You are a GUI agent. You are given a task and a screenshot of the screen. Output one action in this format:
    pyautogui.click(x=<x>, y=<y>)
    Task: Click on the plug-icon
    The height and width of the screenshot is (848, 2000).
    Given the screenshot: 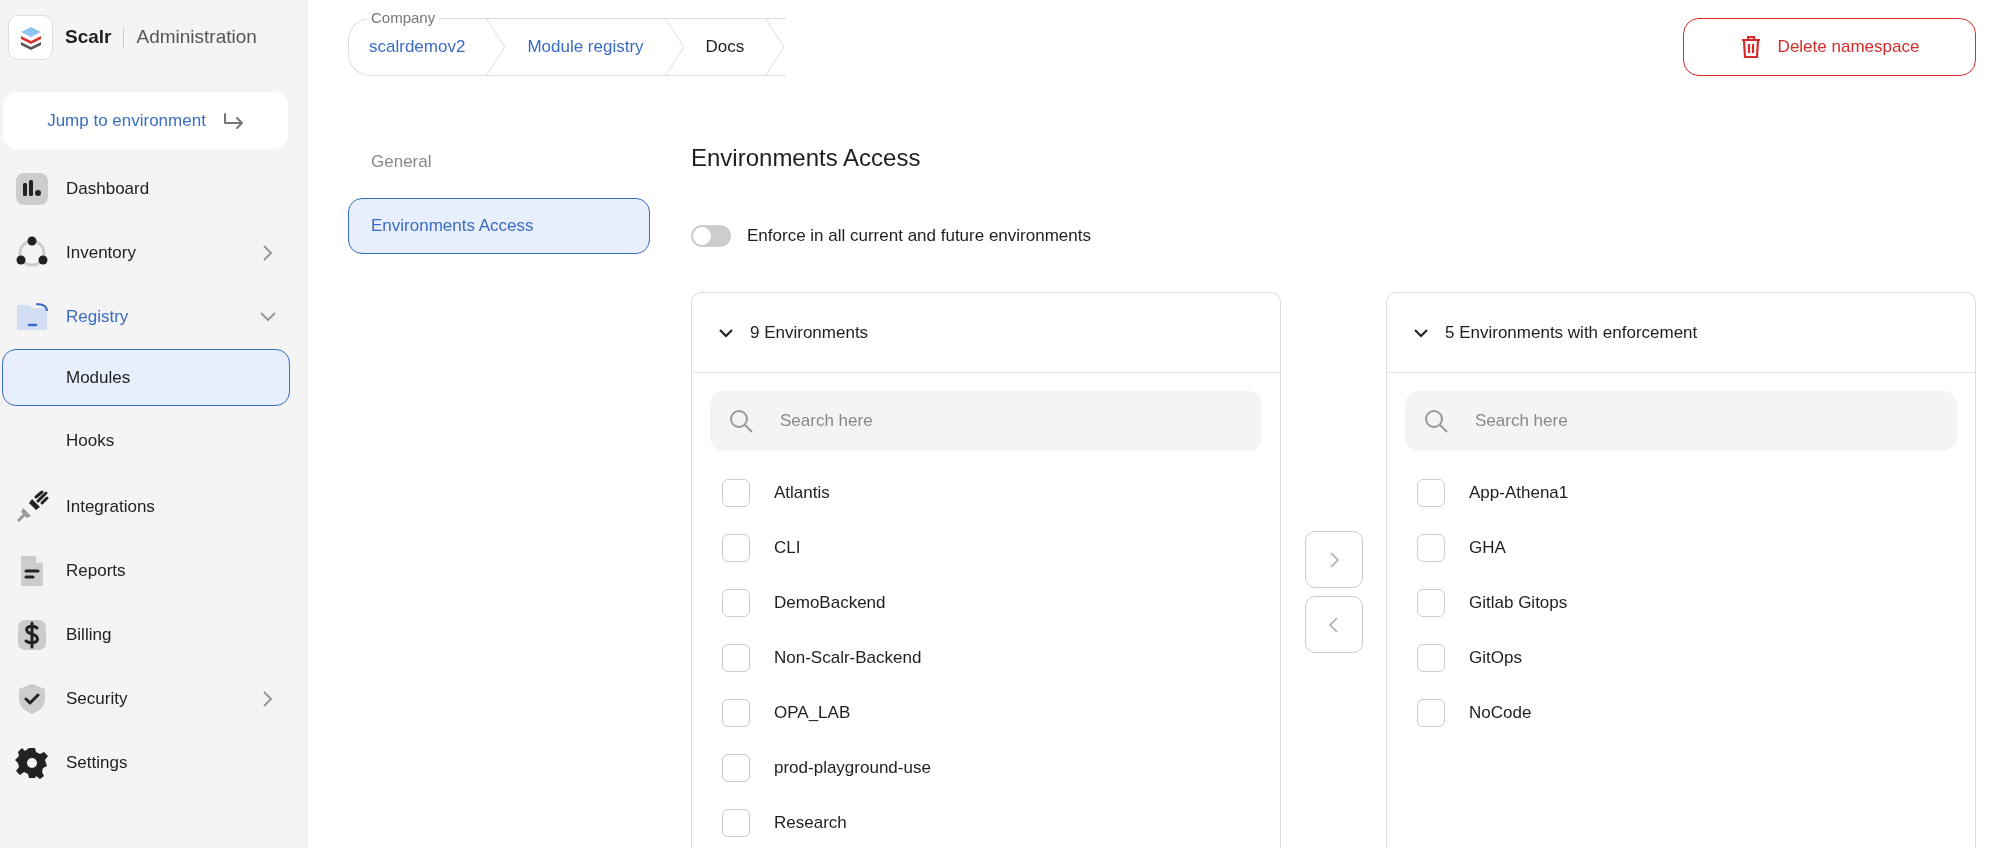 What is the action you would take?
    pyautogui.click(x=32, y=507)
    